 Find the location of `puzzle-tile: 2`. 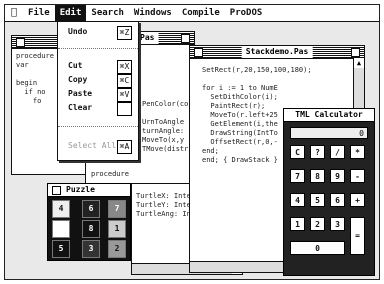

puzzle-tile: 2 is located at coordinates (117, 249).